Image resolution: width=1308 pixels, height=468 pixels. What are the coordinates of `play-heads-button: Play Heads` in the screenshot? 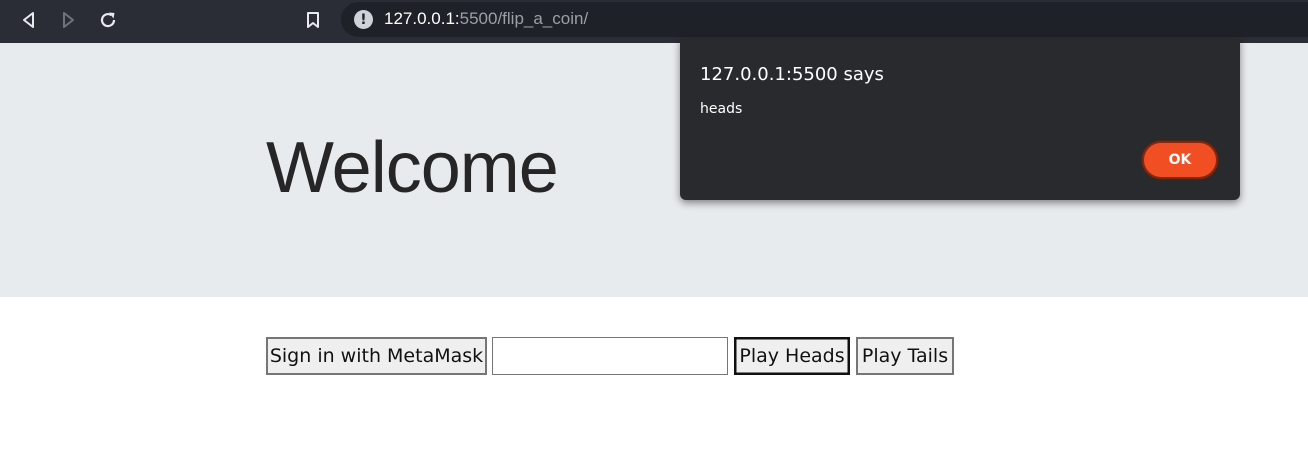 It's located at (792, 356).